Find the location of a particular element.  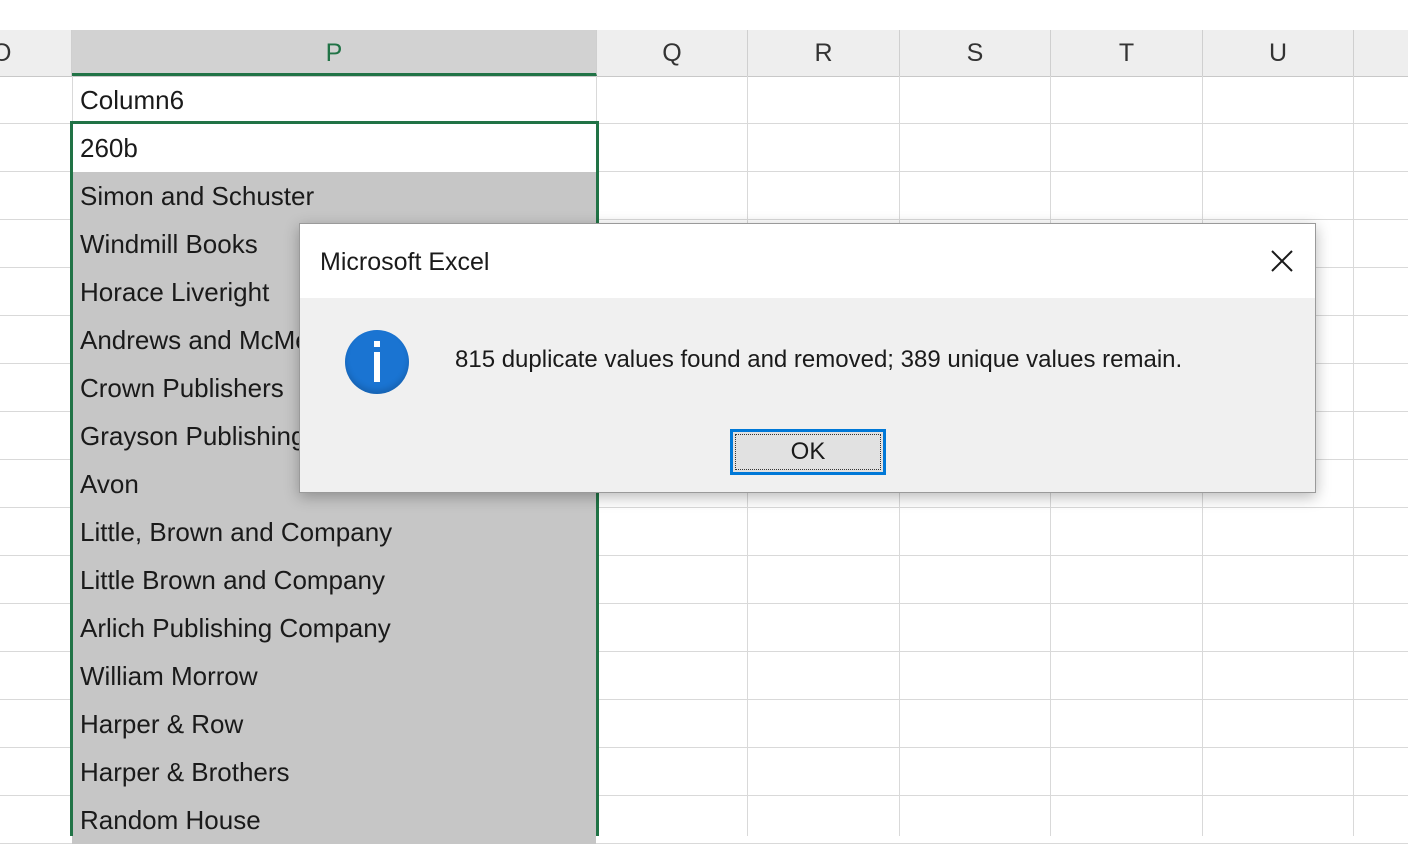

column-header-row: O P Q R S T U is located at coordinates (704, 53).